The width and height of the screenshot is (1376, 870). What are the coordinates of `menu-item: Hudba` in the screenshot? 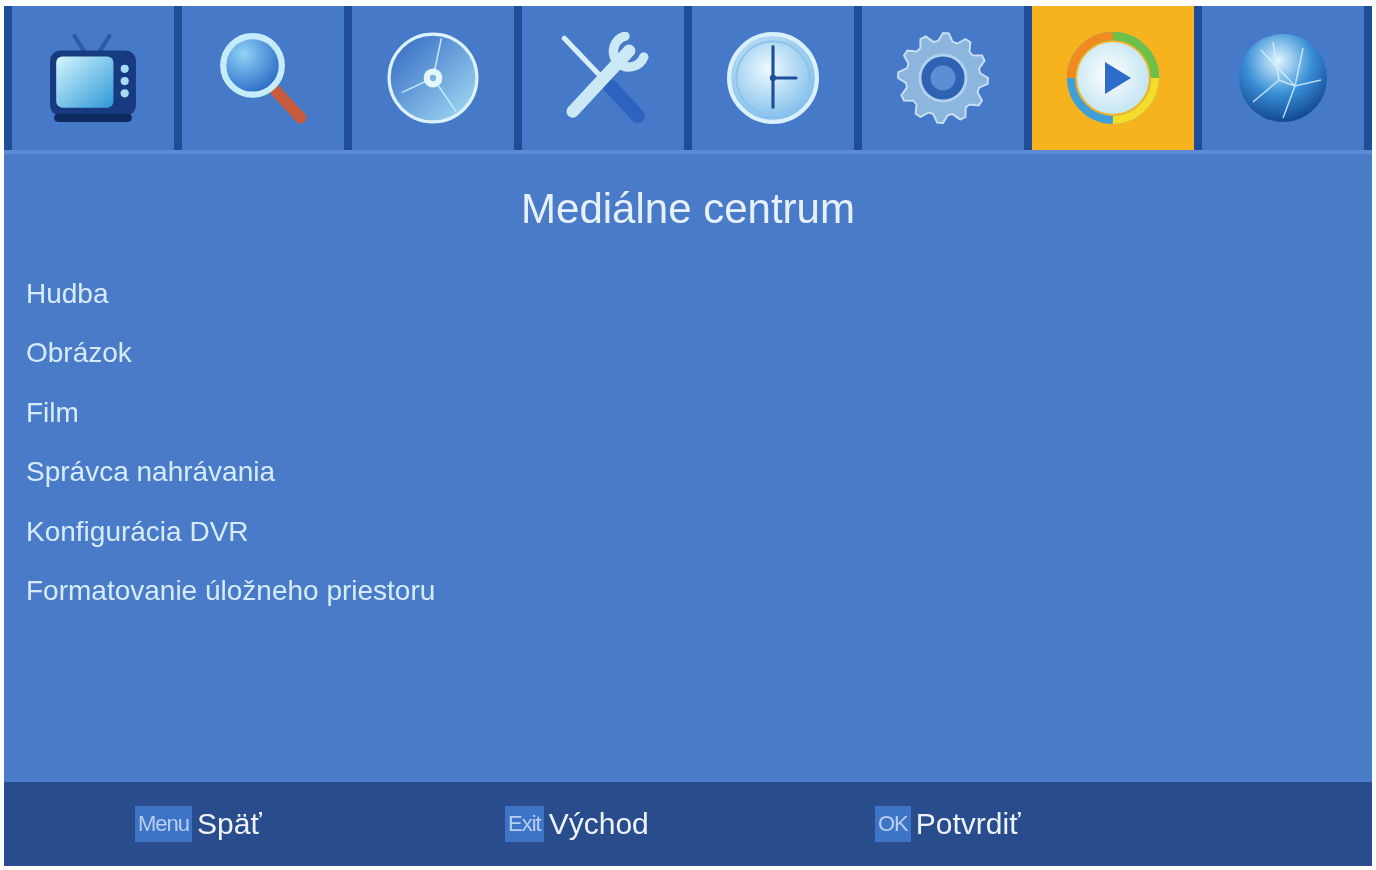 It's located at (67, 293).